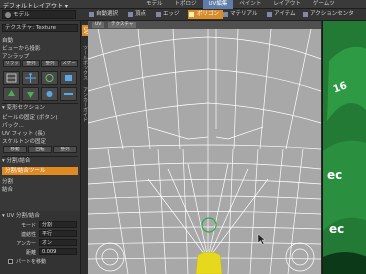 The width and height of the screenshot is (366, 274). Describe the element at coordinates (58, 251) in the screenshot. I see `distance-input: 0.009` at that location.